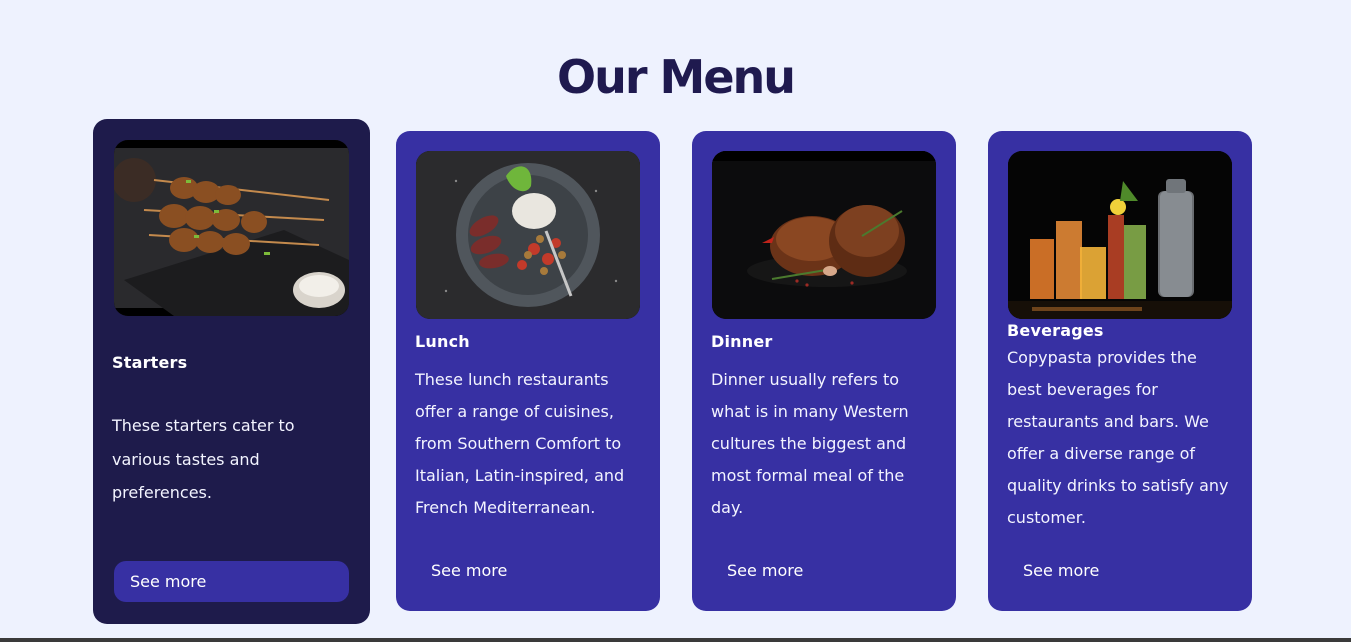 The height and width of the screenshot is (642, 1351). What do you see at coordinates (231, 581) in the screenshot?
I see `starters-see-more-button: See more` at bounding box center [231, 581].